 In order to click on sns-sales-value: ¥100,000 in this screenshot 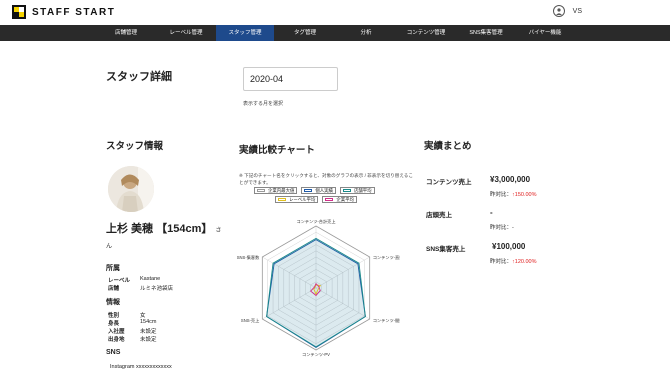, I will do `click(509, 246)`.